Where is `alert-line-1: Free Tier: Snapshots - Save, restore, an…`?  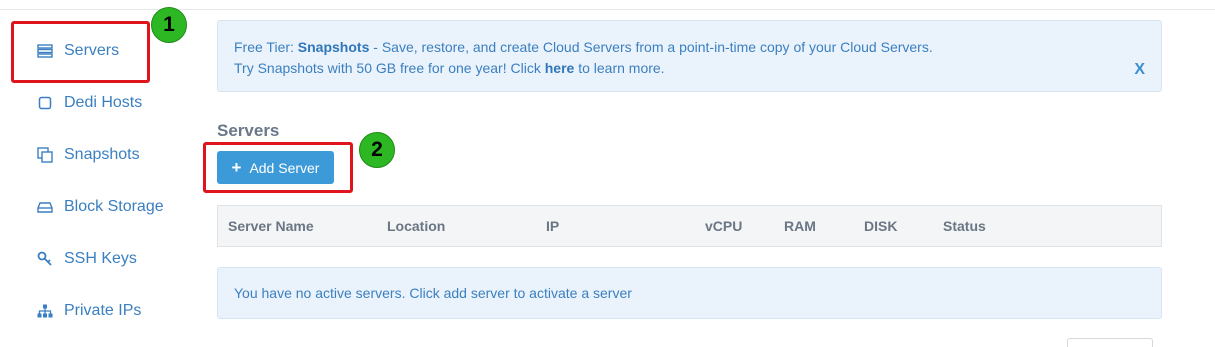 alert-line-1: Free Tier: Snapshots - Save, restore, an… is located at coordinates (583, 47).